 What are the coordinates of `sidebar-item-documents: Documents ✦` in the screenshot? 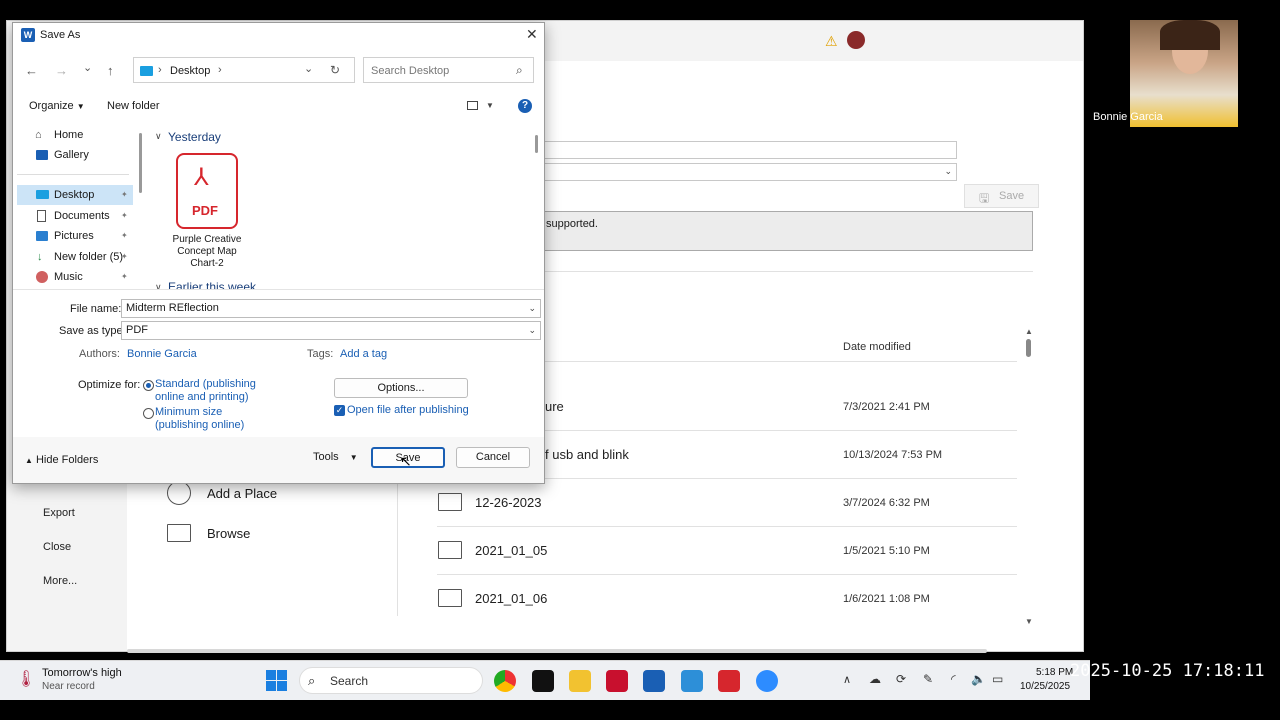 It's located at (75, 216).